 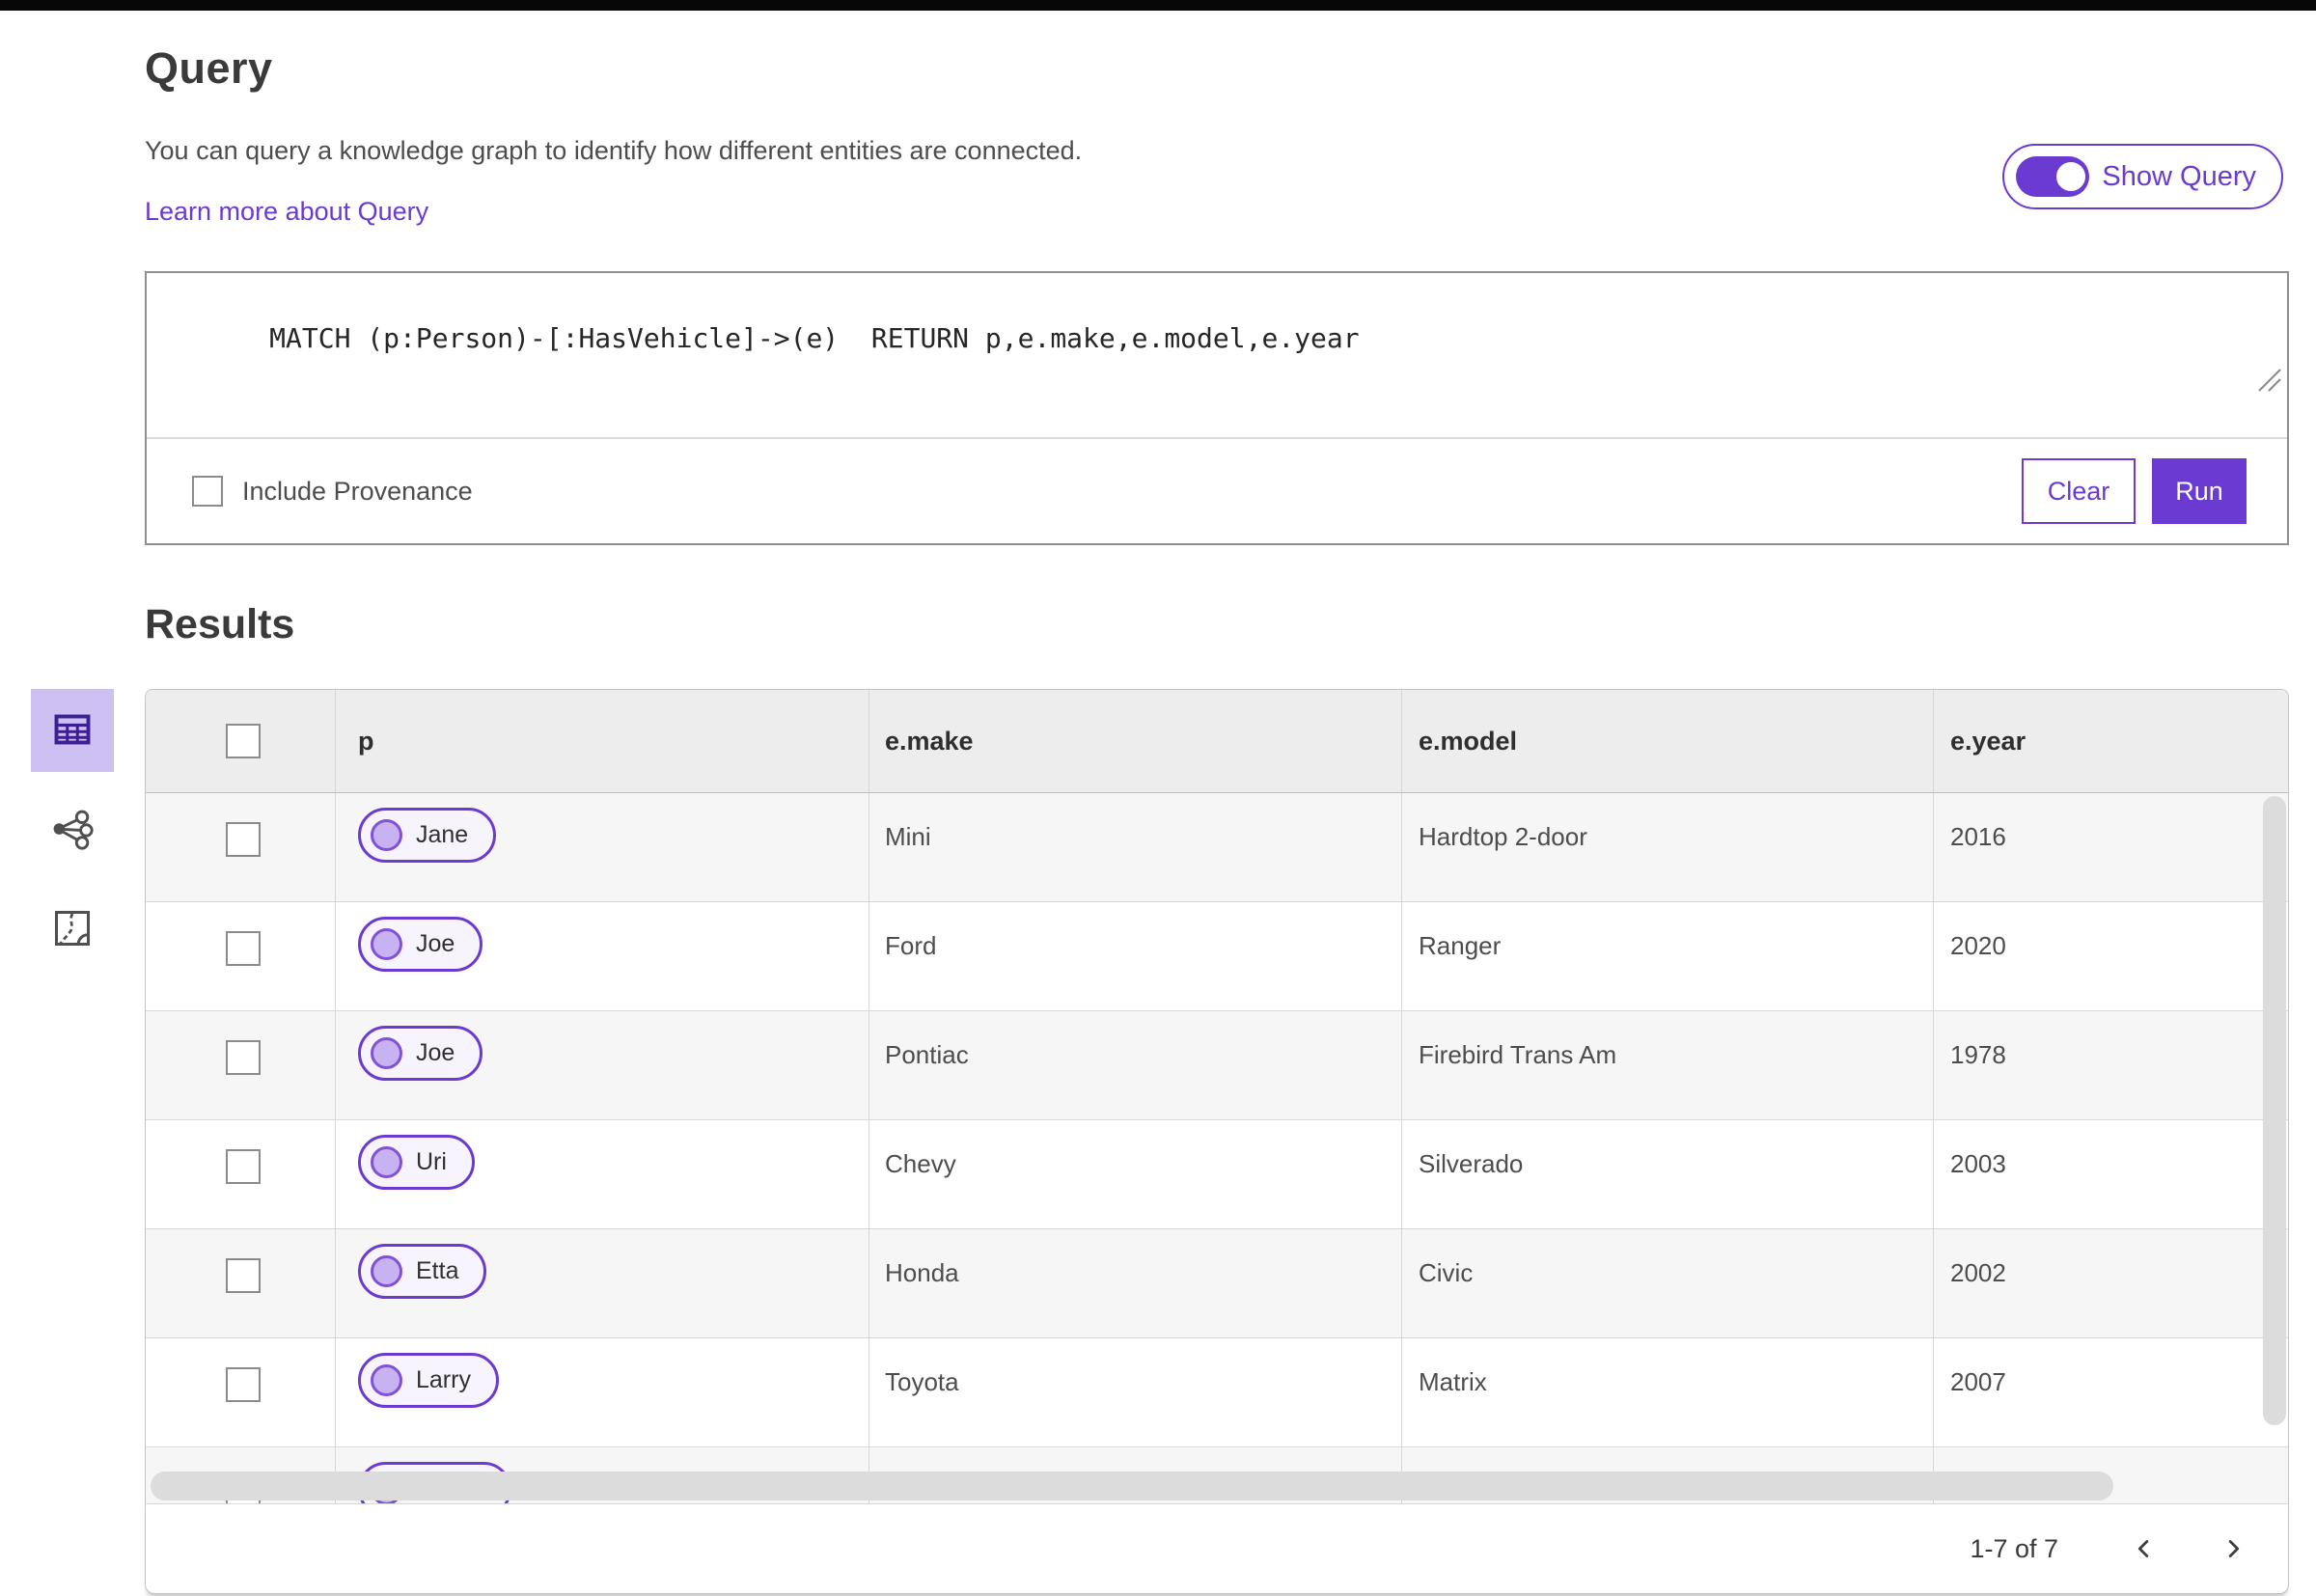 I want to click on query-toolbar-buttons: Clear Run, so click(x=2134, y=491).